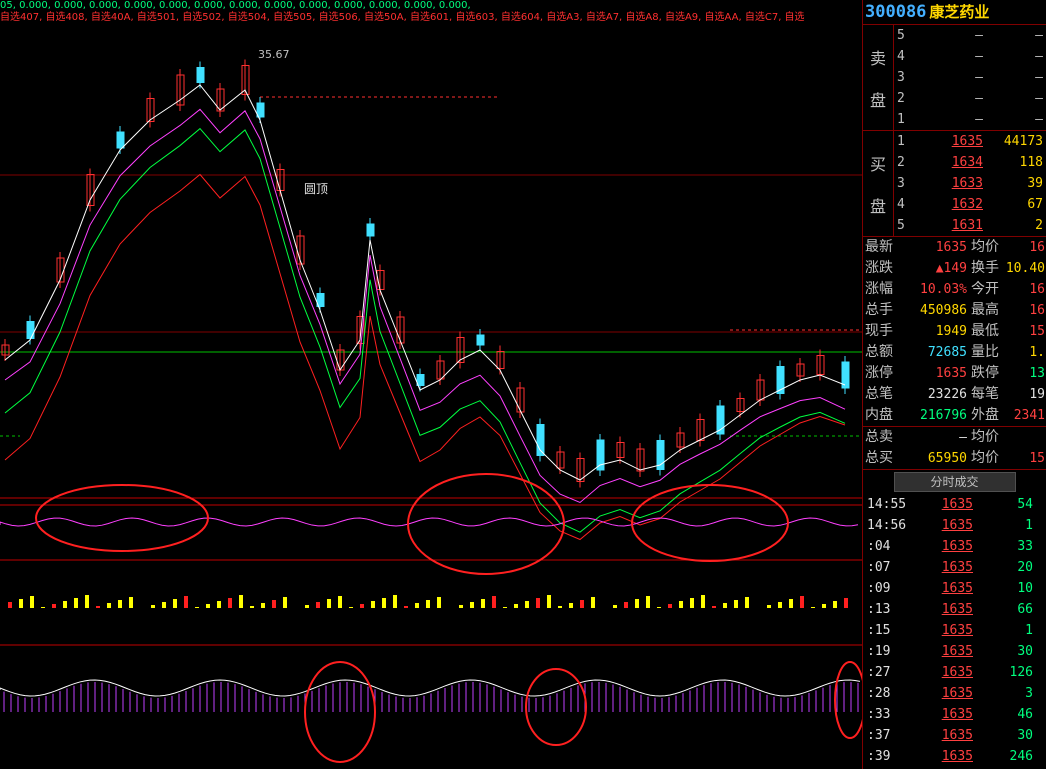 The image size is (1046, 769). I want to click on buy-level: 1, so click(901, 141).